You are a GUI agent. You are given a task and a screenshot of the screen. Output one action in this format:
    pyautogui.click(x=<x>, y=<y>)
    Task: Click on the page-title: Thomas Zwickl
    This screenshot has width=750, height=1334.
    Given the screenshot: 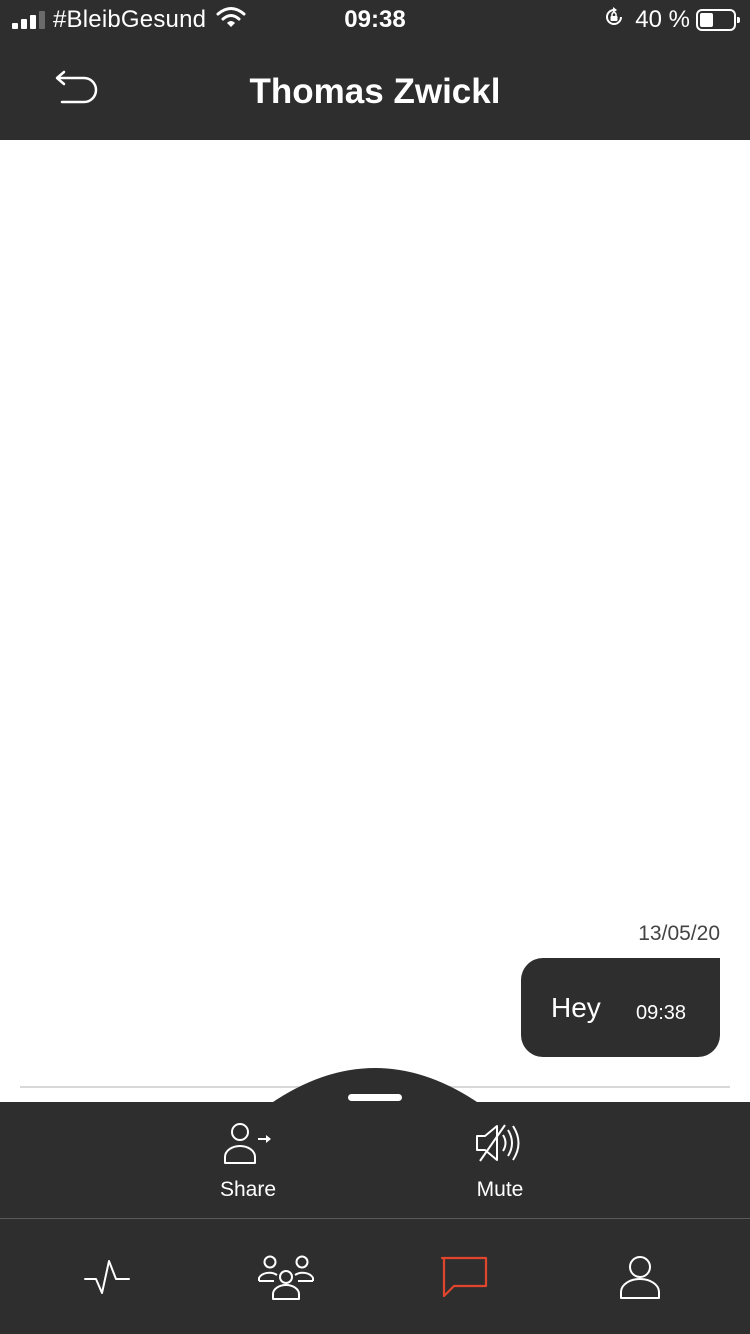 What is the action you would take?
    pyautogui.click(x=375, y=91)
    